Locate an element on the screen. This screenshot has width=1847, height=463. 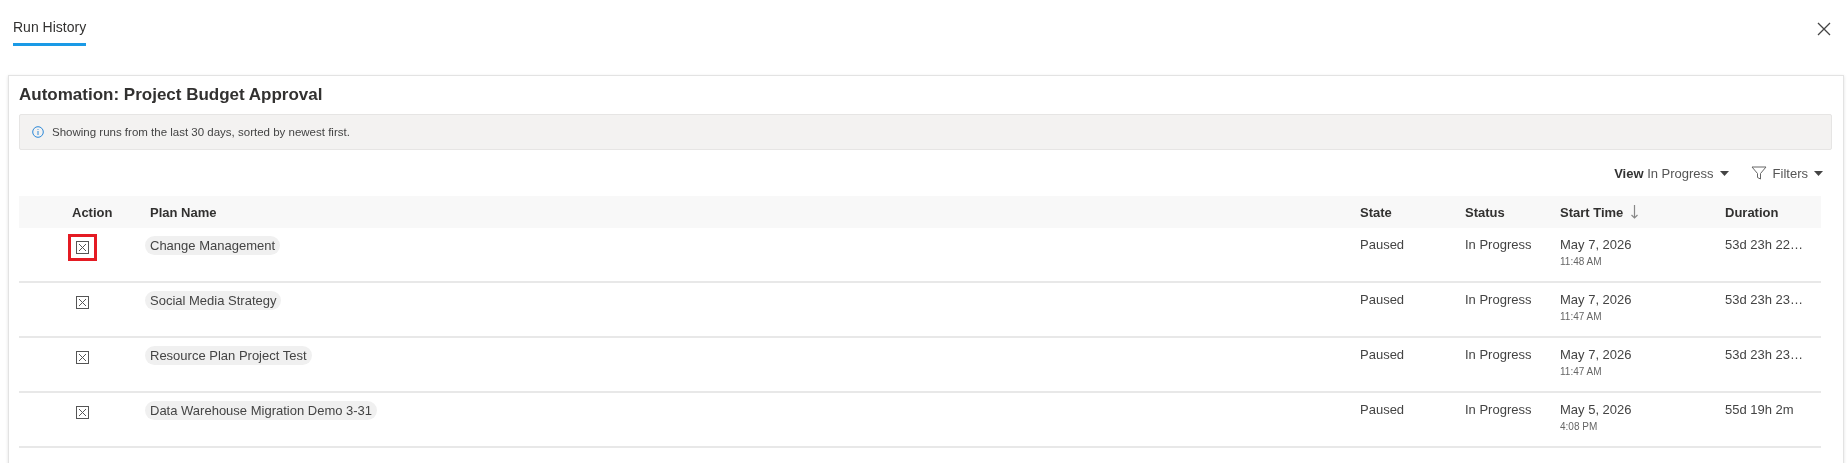
info-icon is located at coordinates (38, 132).